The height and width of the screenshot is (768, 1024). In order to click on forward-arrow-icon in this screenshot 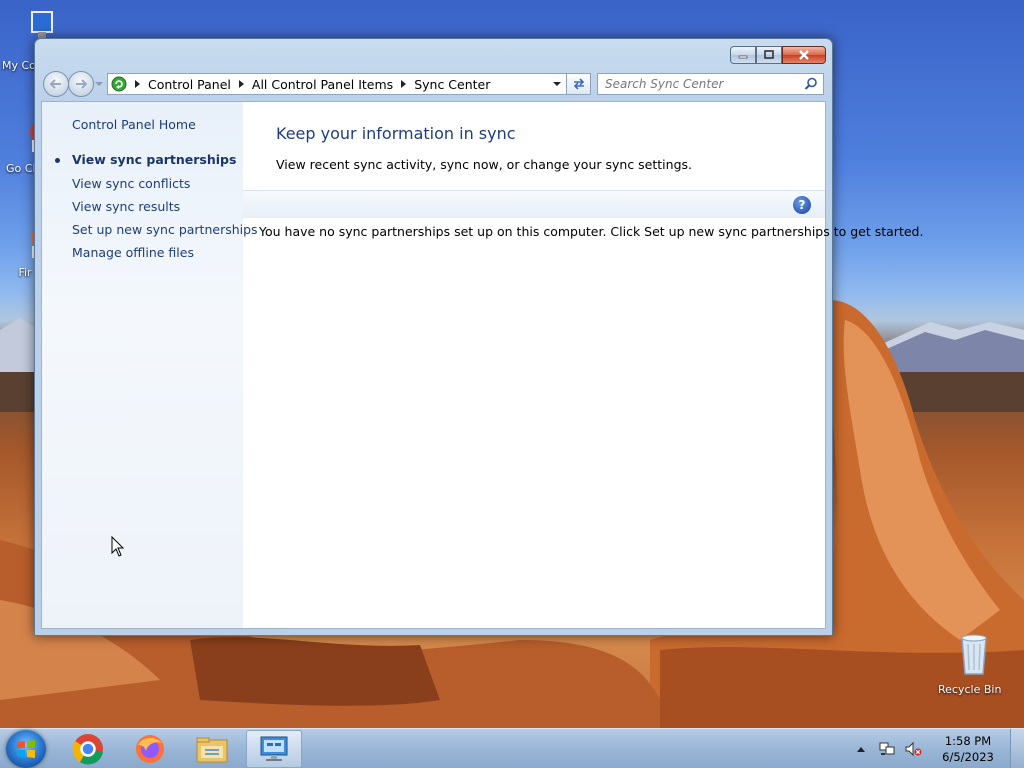, I will do `click(82, 84)`.